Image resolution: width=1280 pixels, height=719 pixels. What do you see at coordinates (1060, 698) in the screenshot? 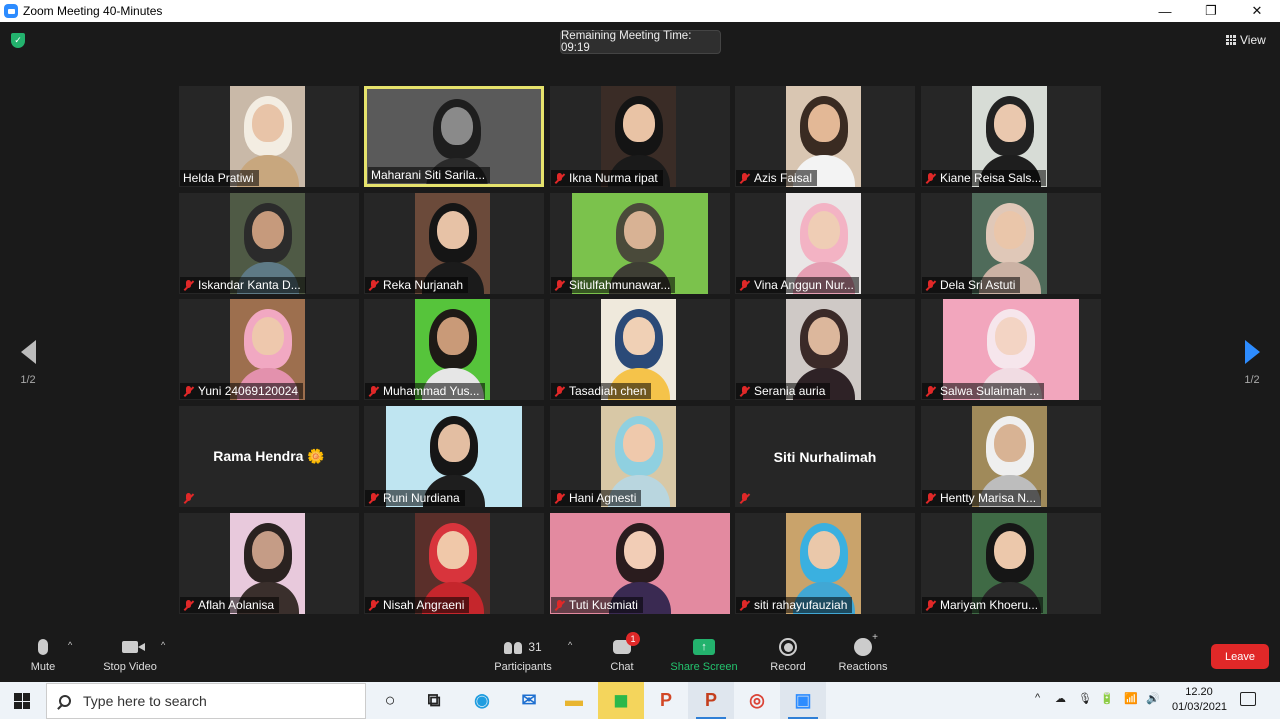
I see `onedrive-icon: ☁` at bounding box center [1060, 698].